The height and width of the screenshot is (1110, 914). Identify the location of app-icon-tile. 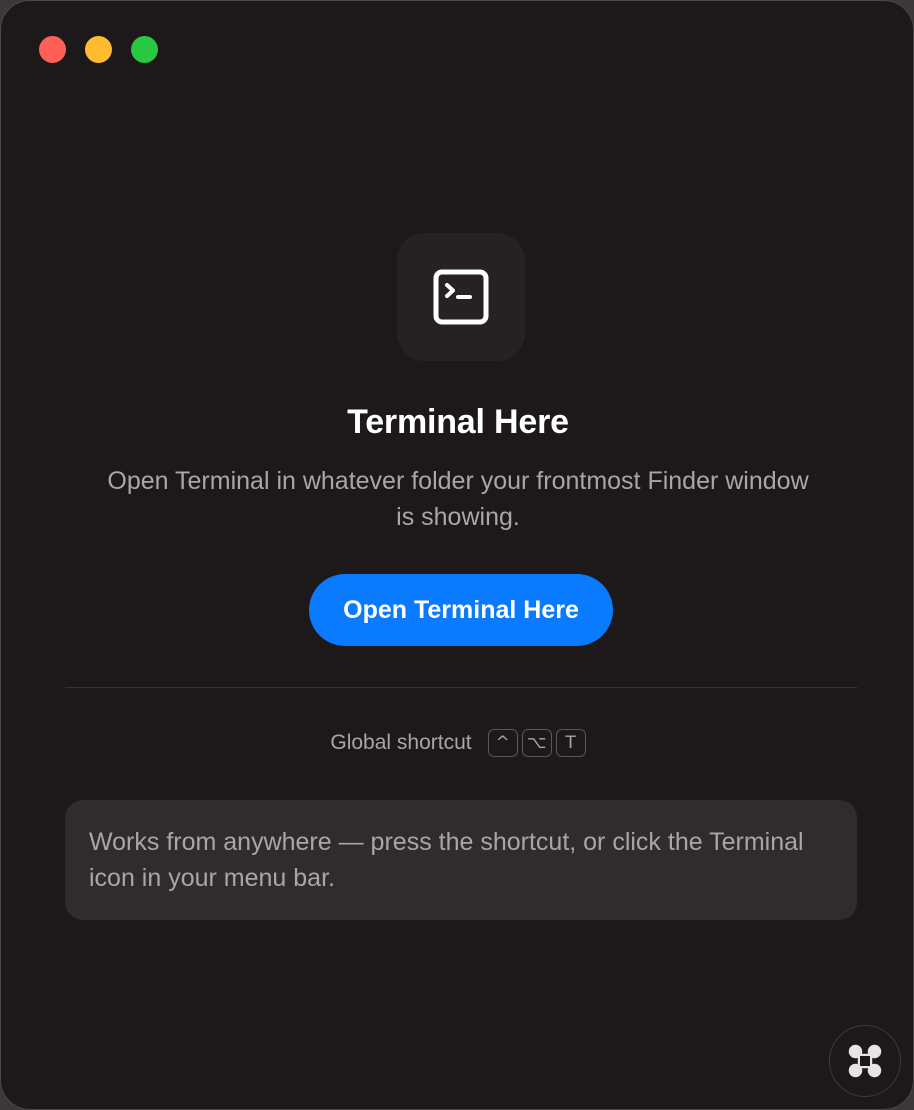
(461, 297).